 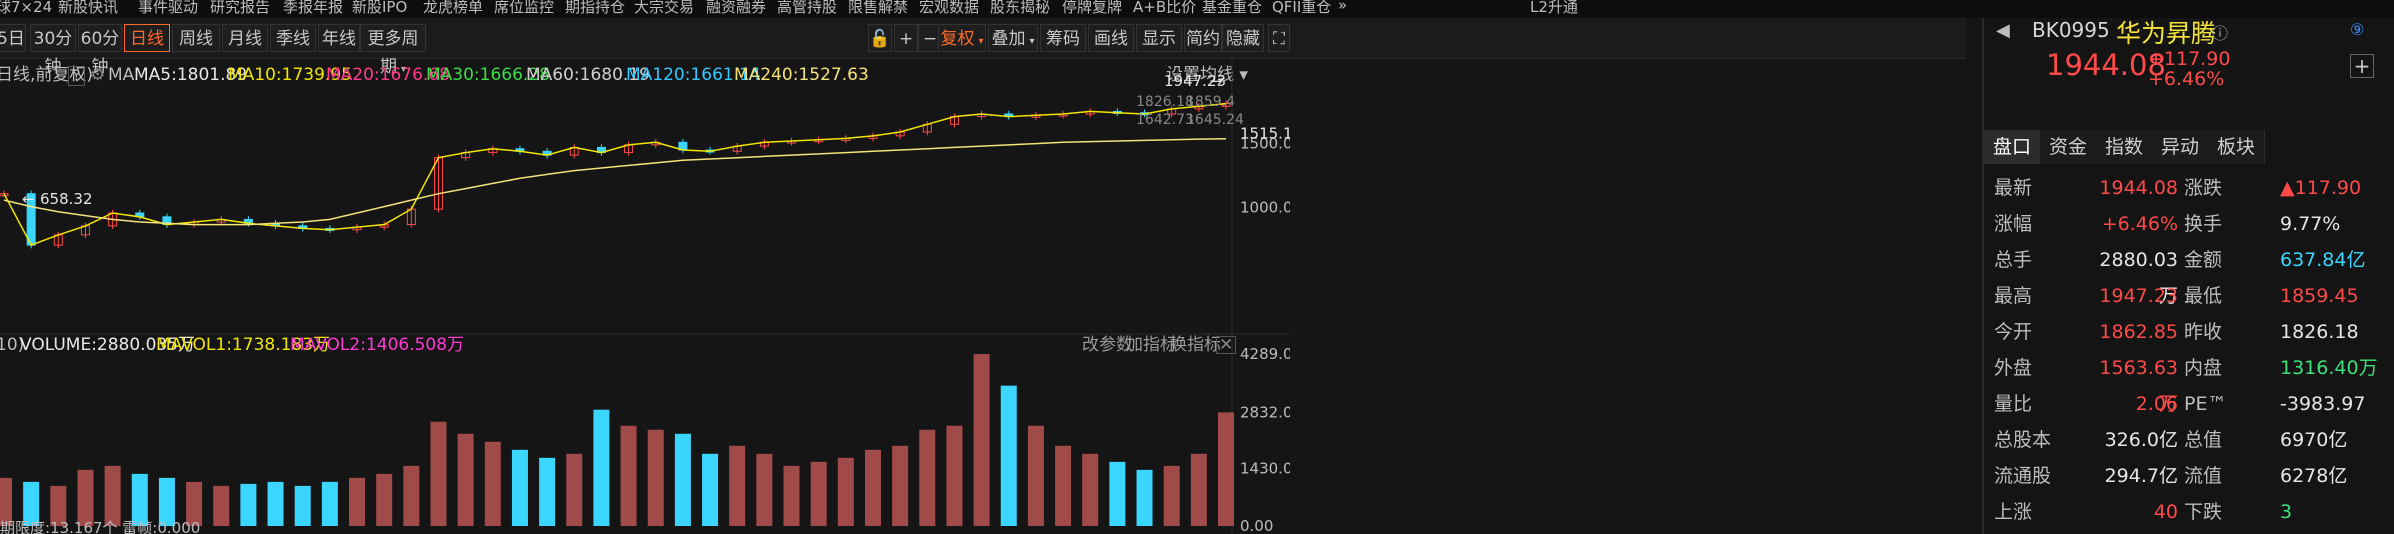 I want to click on period-button: 60分钟, so click(x=100, y=50).